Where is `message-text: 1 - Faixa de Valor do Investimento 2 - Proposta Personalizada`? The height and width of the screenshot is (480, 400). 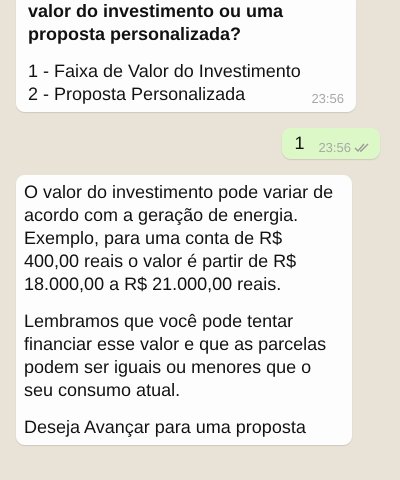
message-text: 1 - Faixa de Valor do Investimento 2 - Proposta Personalizada is located at coordinates (164, 83).